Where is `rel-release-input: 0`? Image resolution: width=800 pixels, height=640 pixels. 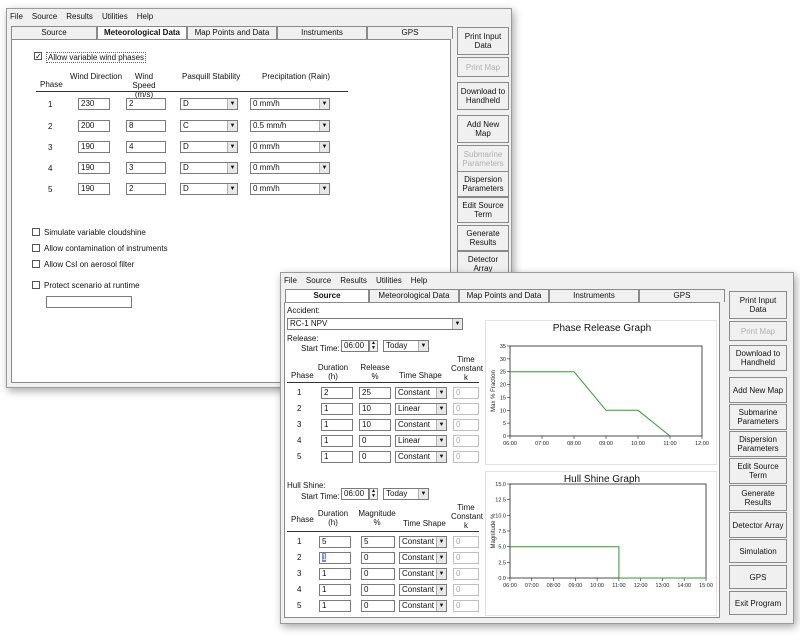 rel-release-input: 0 is located at coordinates (375, 457).